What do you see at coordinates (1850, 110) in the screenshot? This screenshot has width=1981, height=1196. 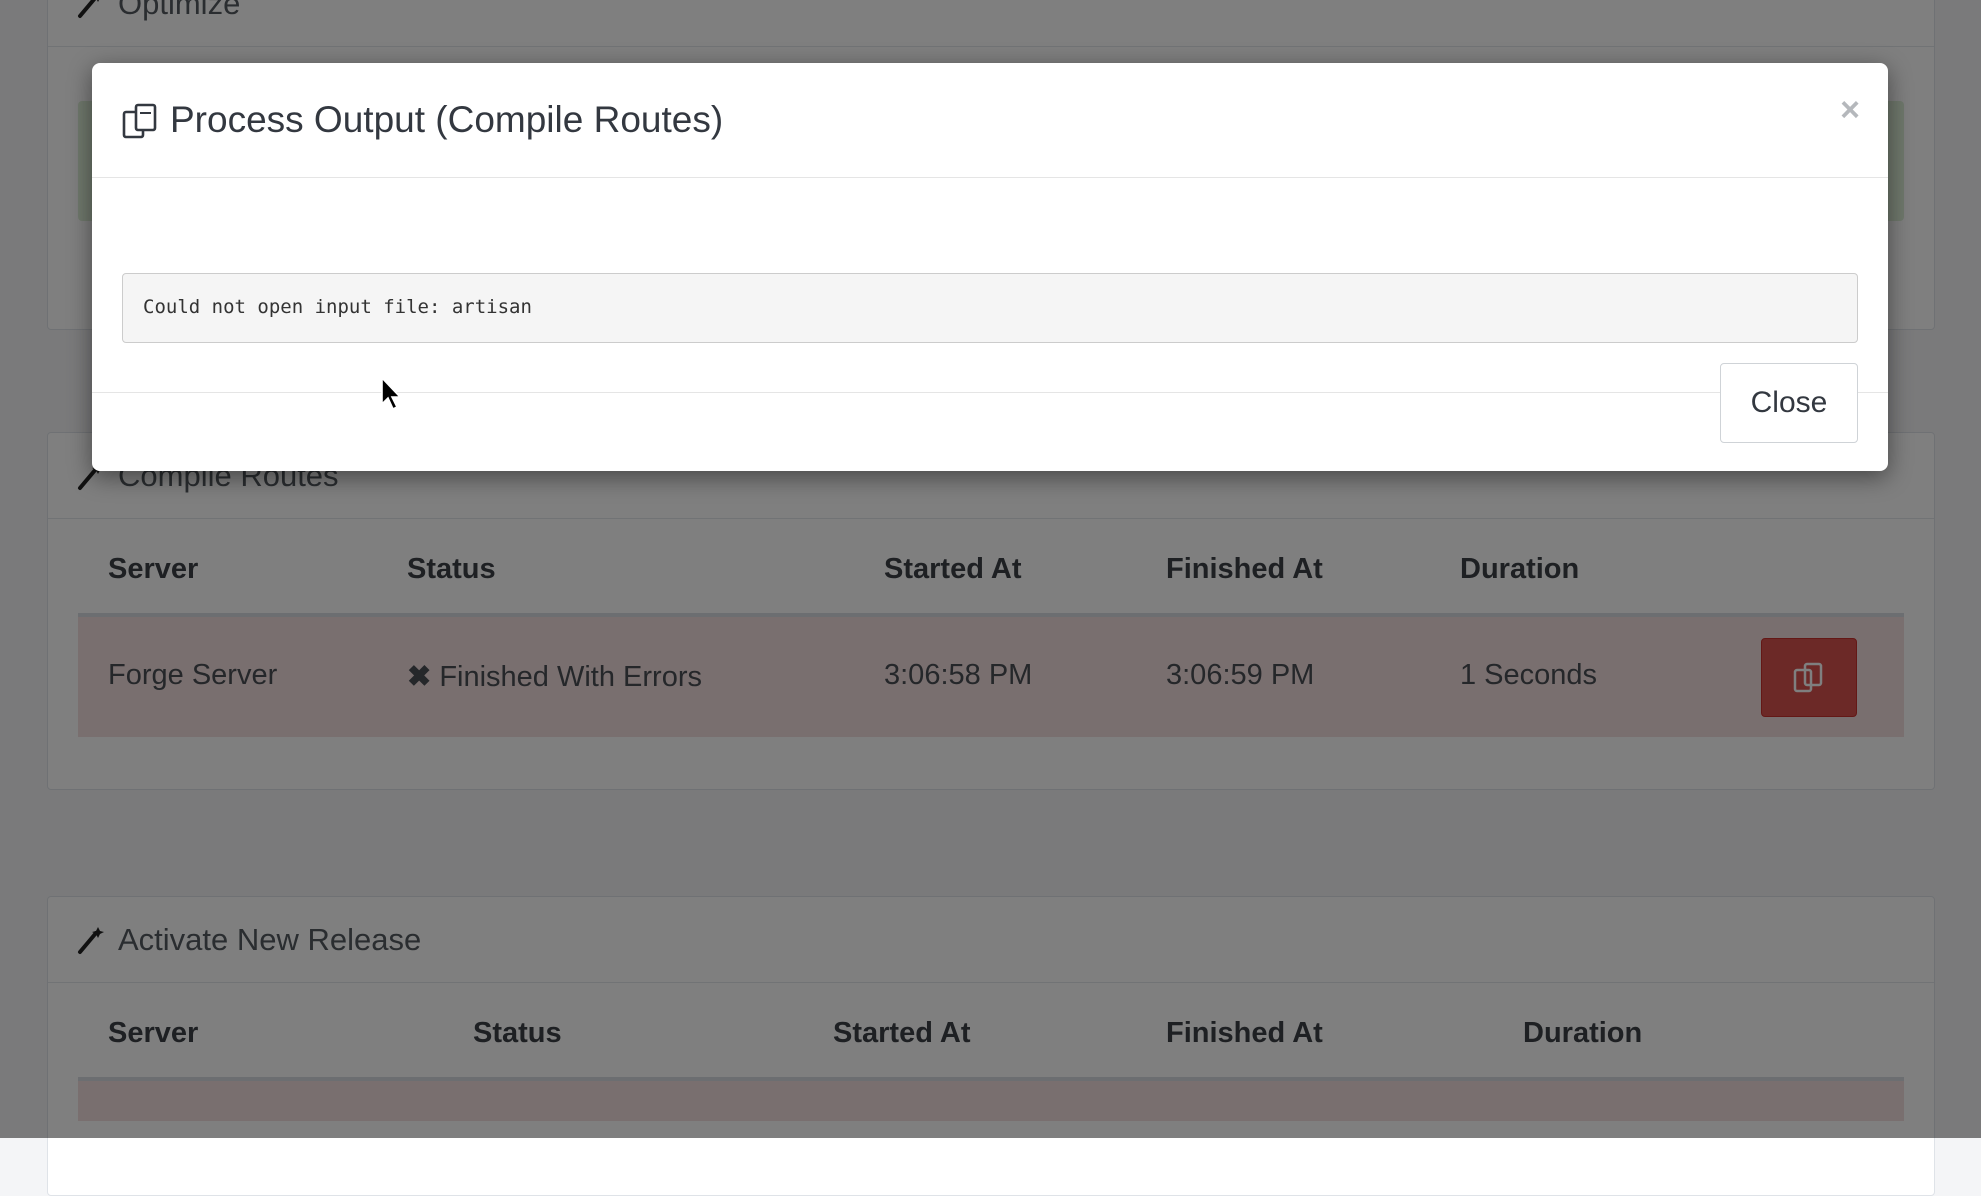 I see `close-icon: ×` at bounding box center [1850, 110].